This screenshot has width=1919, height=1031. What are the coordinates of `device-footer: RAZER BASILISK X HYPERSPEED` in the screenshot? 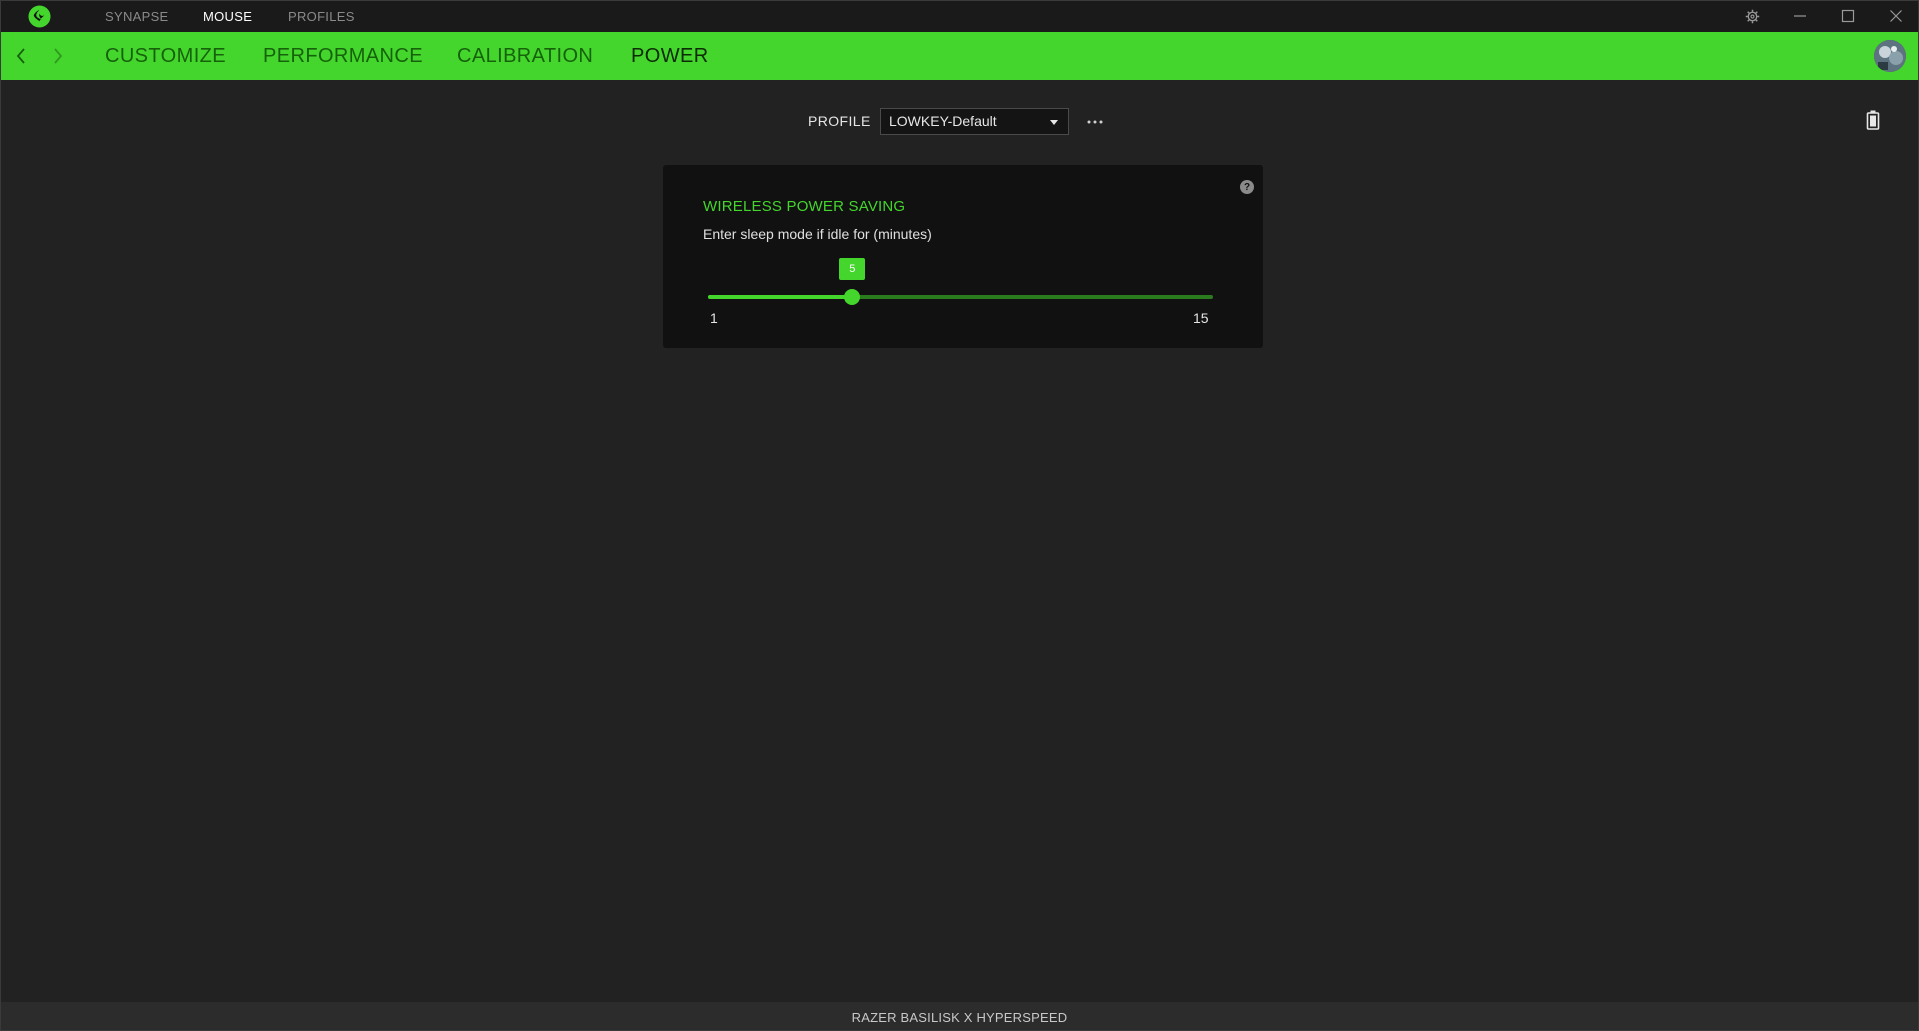 It's located at (959, 1016).